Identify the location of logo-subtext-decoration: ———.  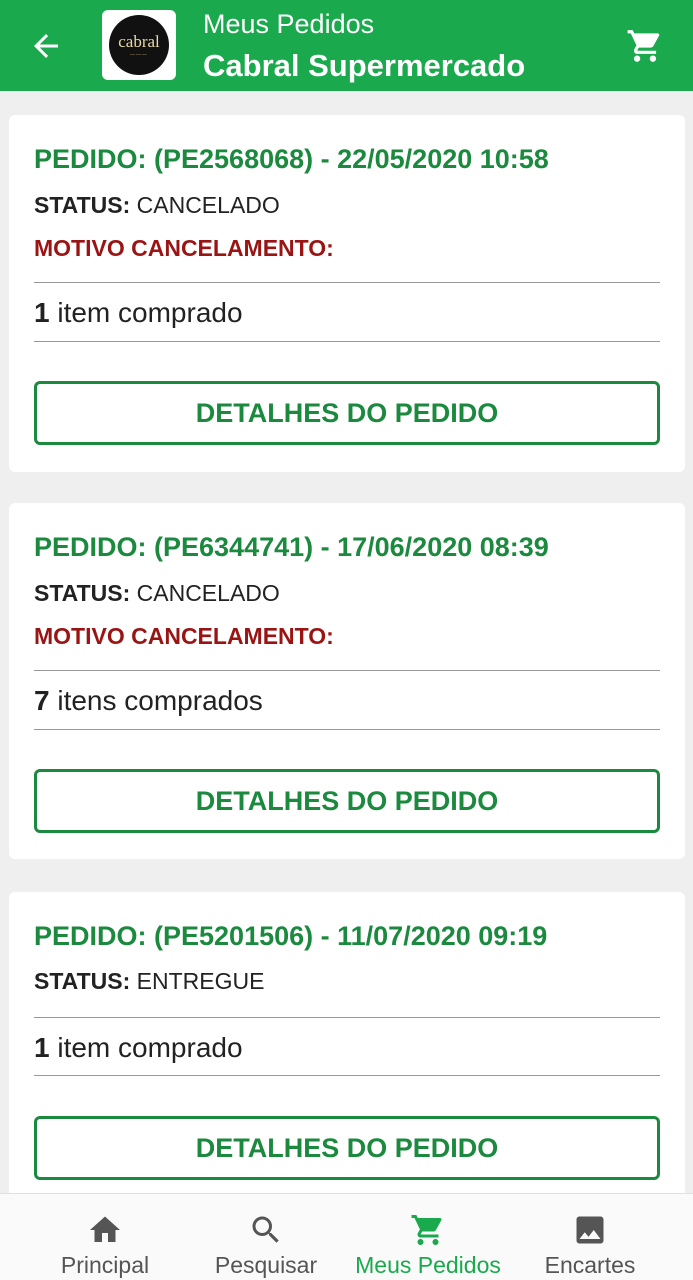
(139, 54).